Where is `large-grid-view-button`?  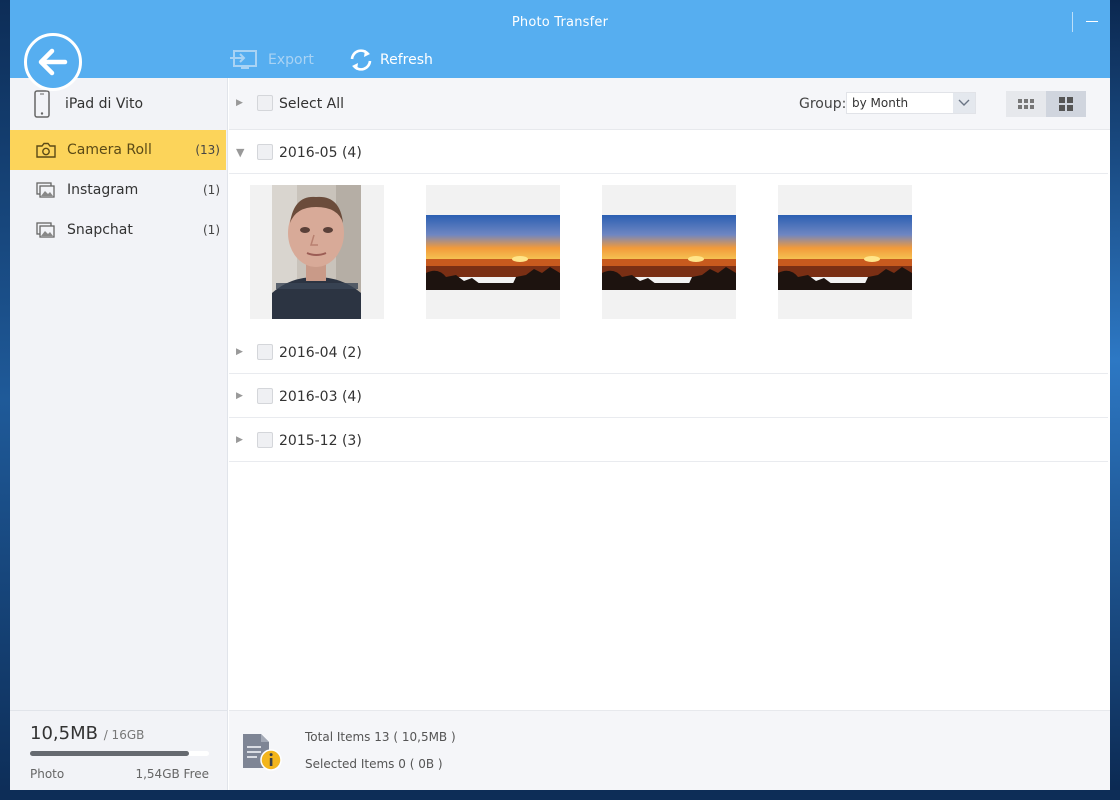 large-grid-view-button is located at coordinates (1066, 104).